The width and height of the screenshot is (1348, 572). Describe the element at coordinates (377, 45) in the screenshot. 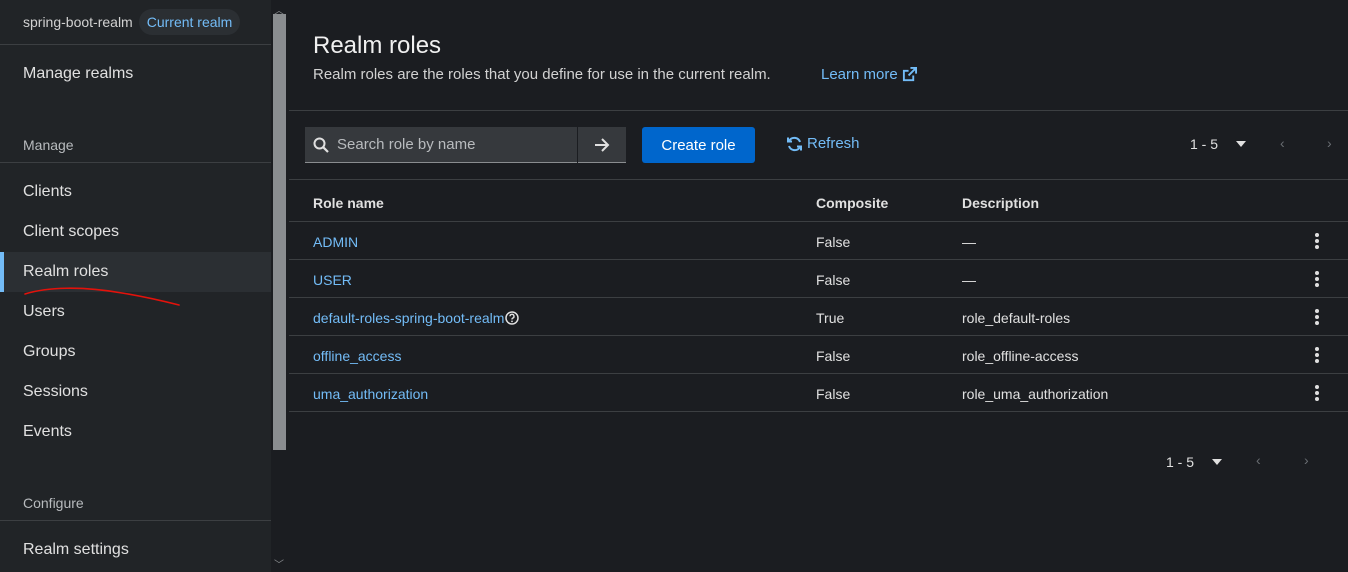

I see `page-title: Realm roles` at that location.